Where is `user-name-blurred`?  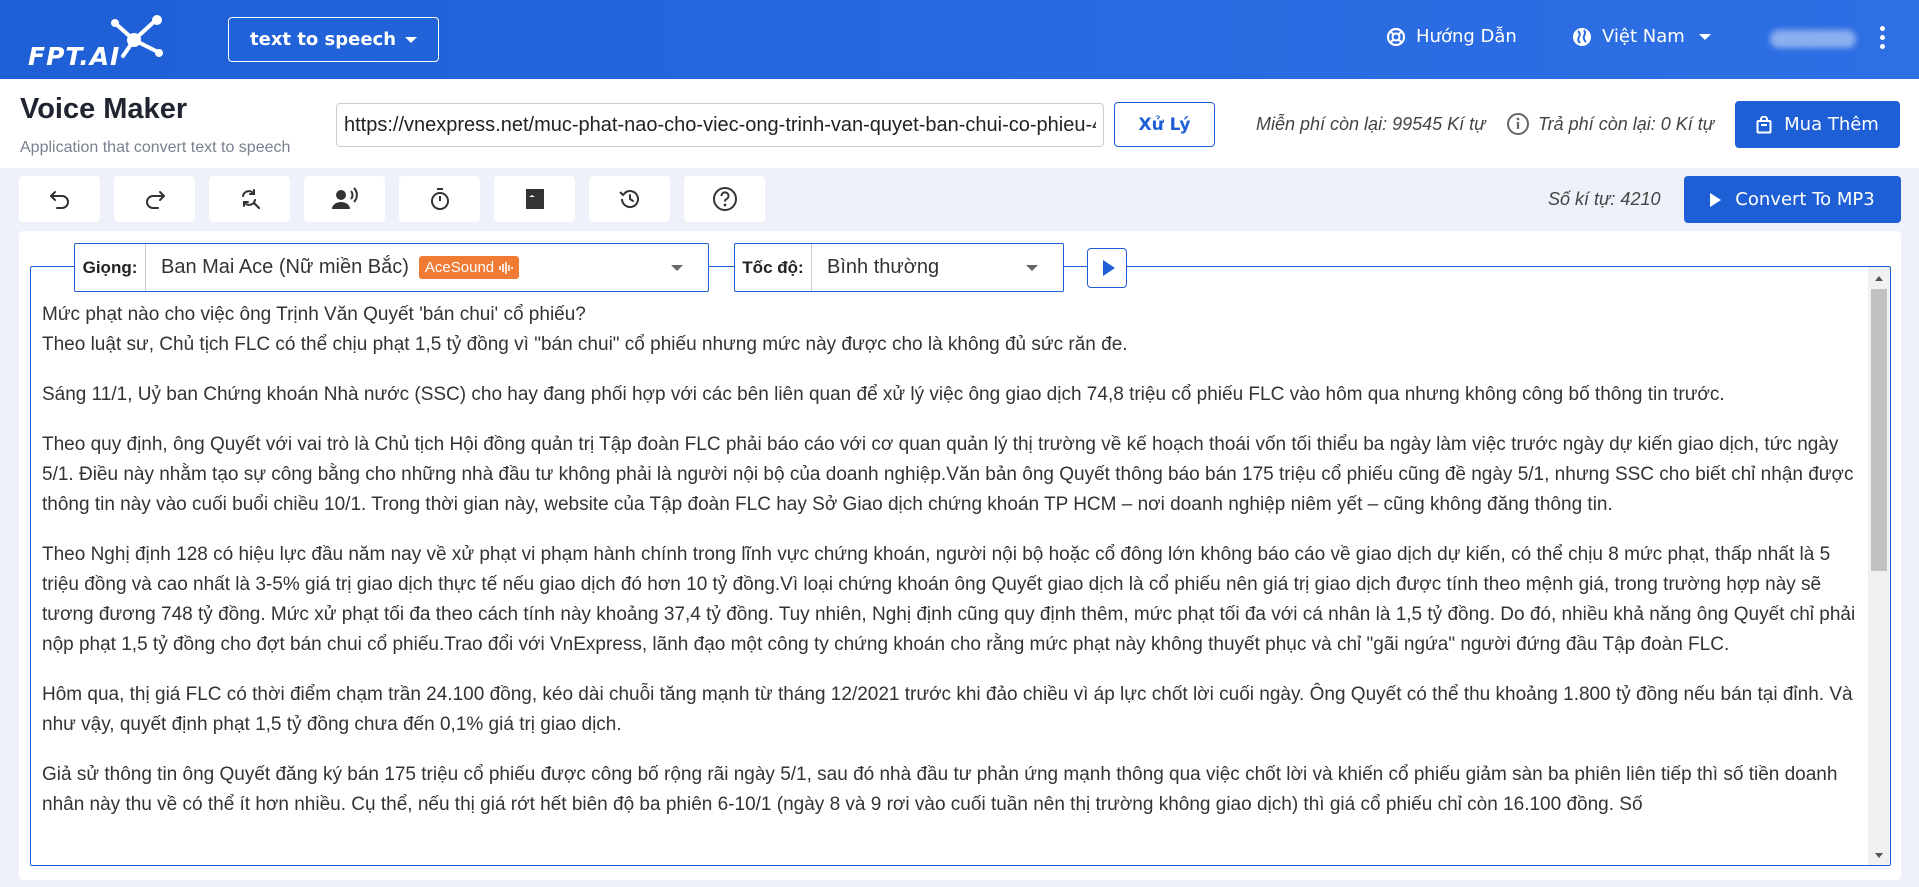
user-name-blurred is located at coordinates (1813, 39).